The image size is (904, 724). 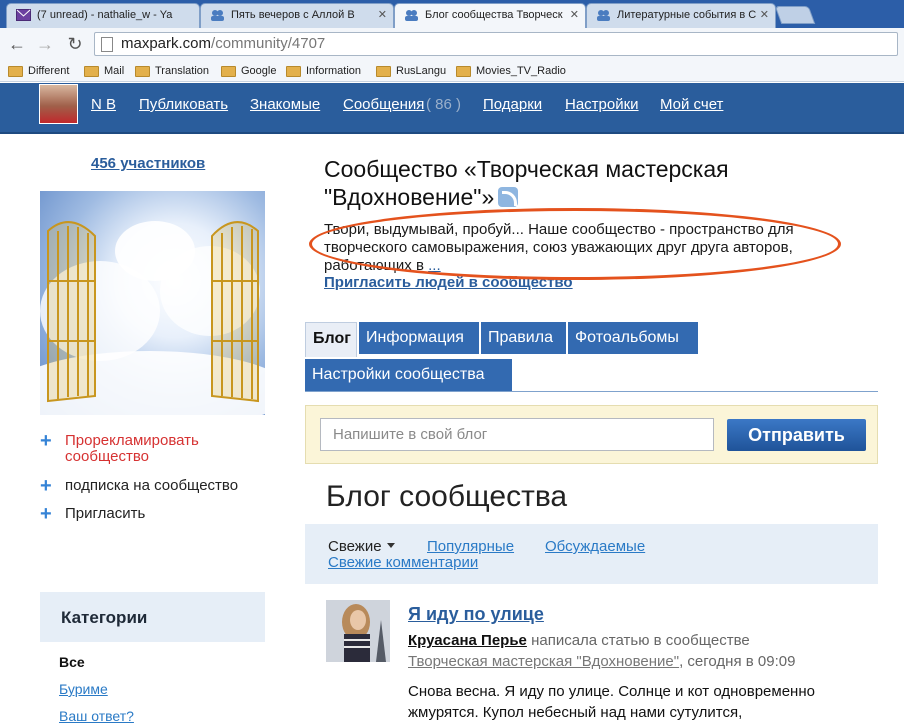 I want to click on tabs-divider, so click(x=591, y=391).